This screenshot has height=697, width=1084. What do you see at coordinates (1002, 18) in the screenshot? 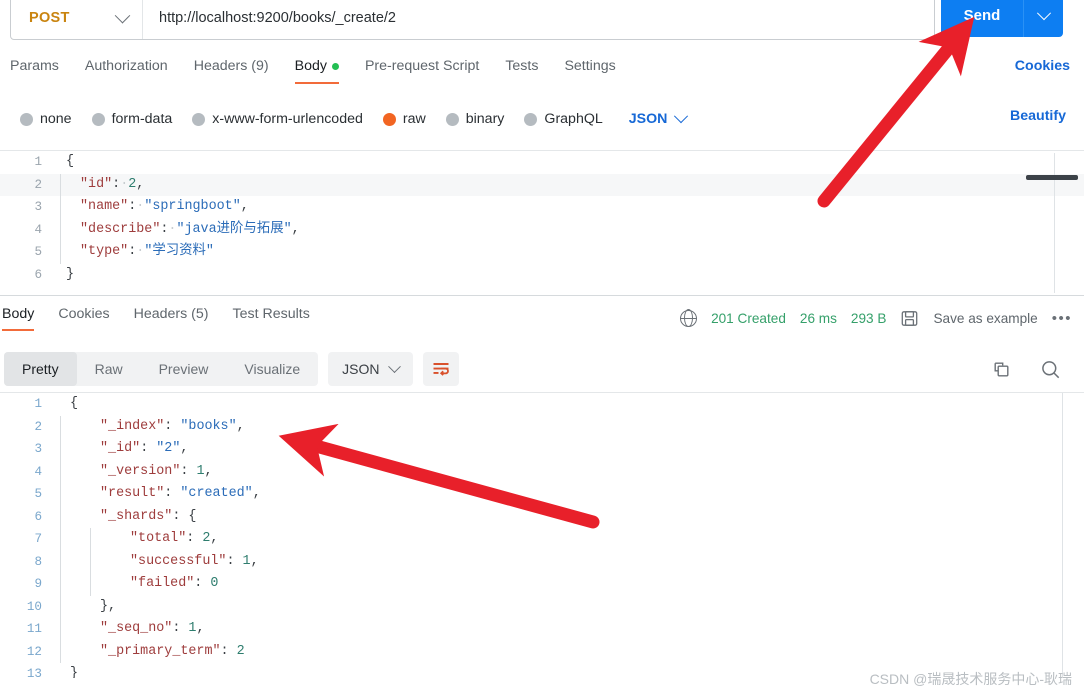
I see `send-button: Send` at bounding box center [1002, 18].